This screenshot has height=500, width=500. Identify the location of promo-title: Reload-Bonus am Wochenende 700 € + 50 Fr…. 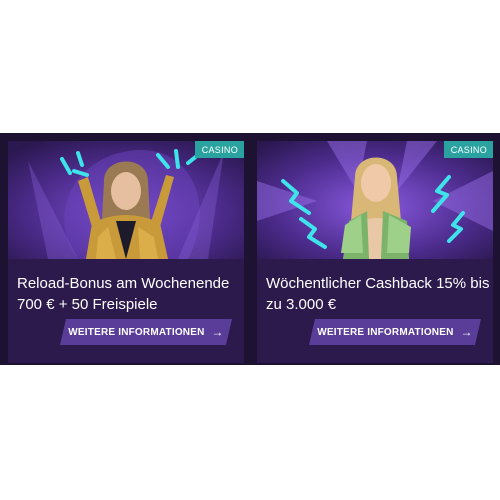
(129, 294).